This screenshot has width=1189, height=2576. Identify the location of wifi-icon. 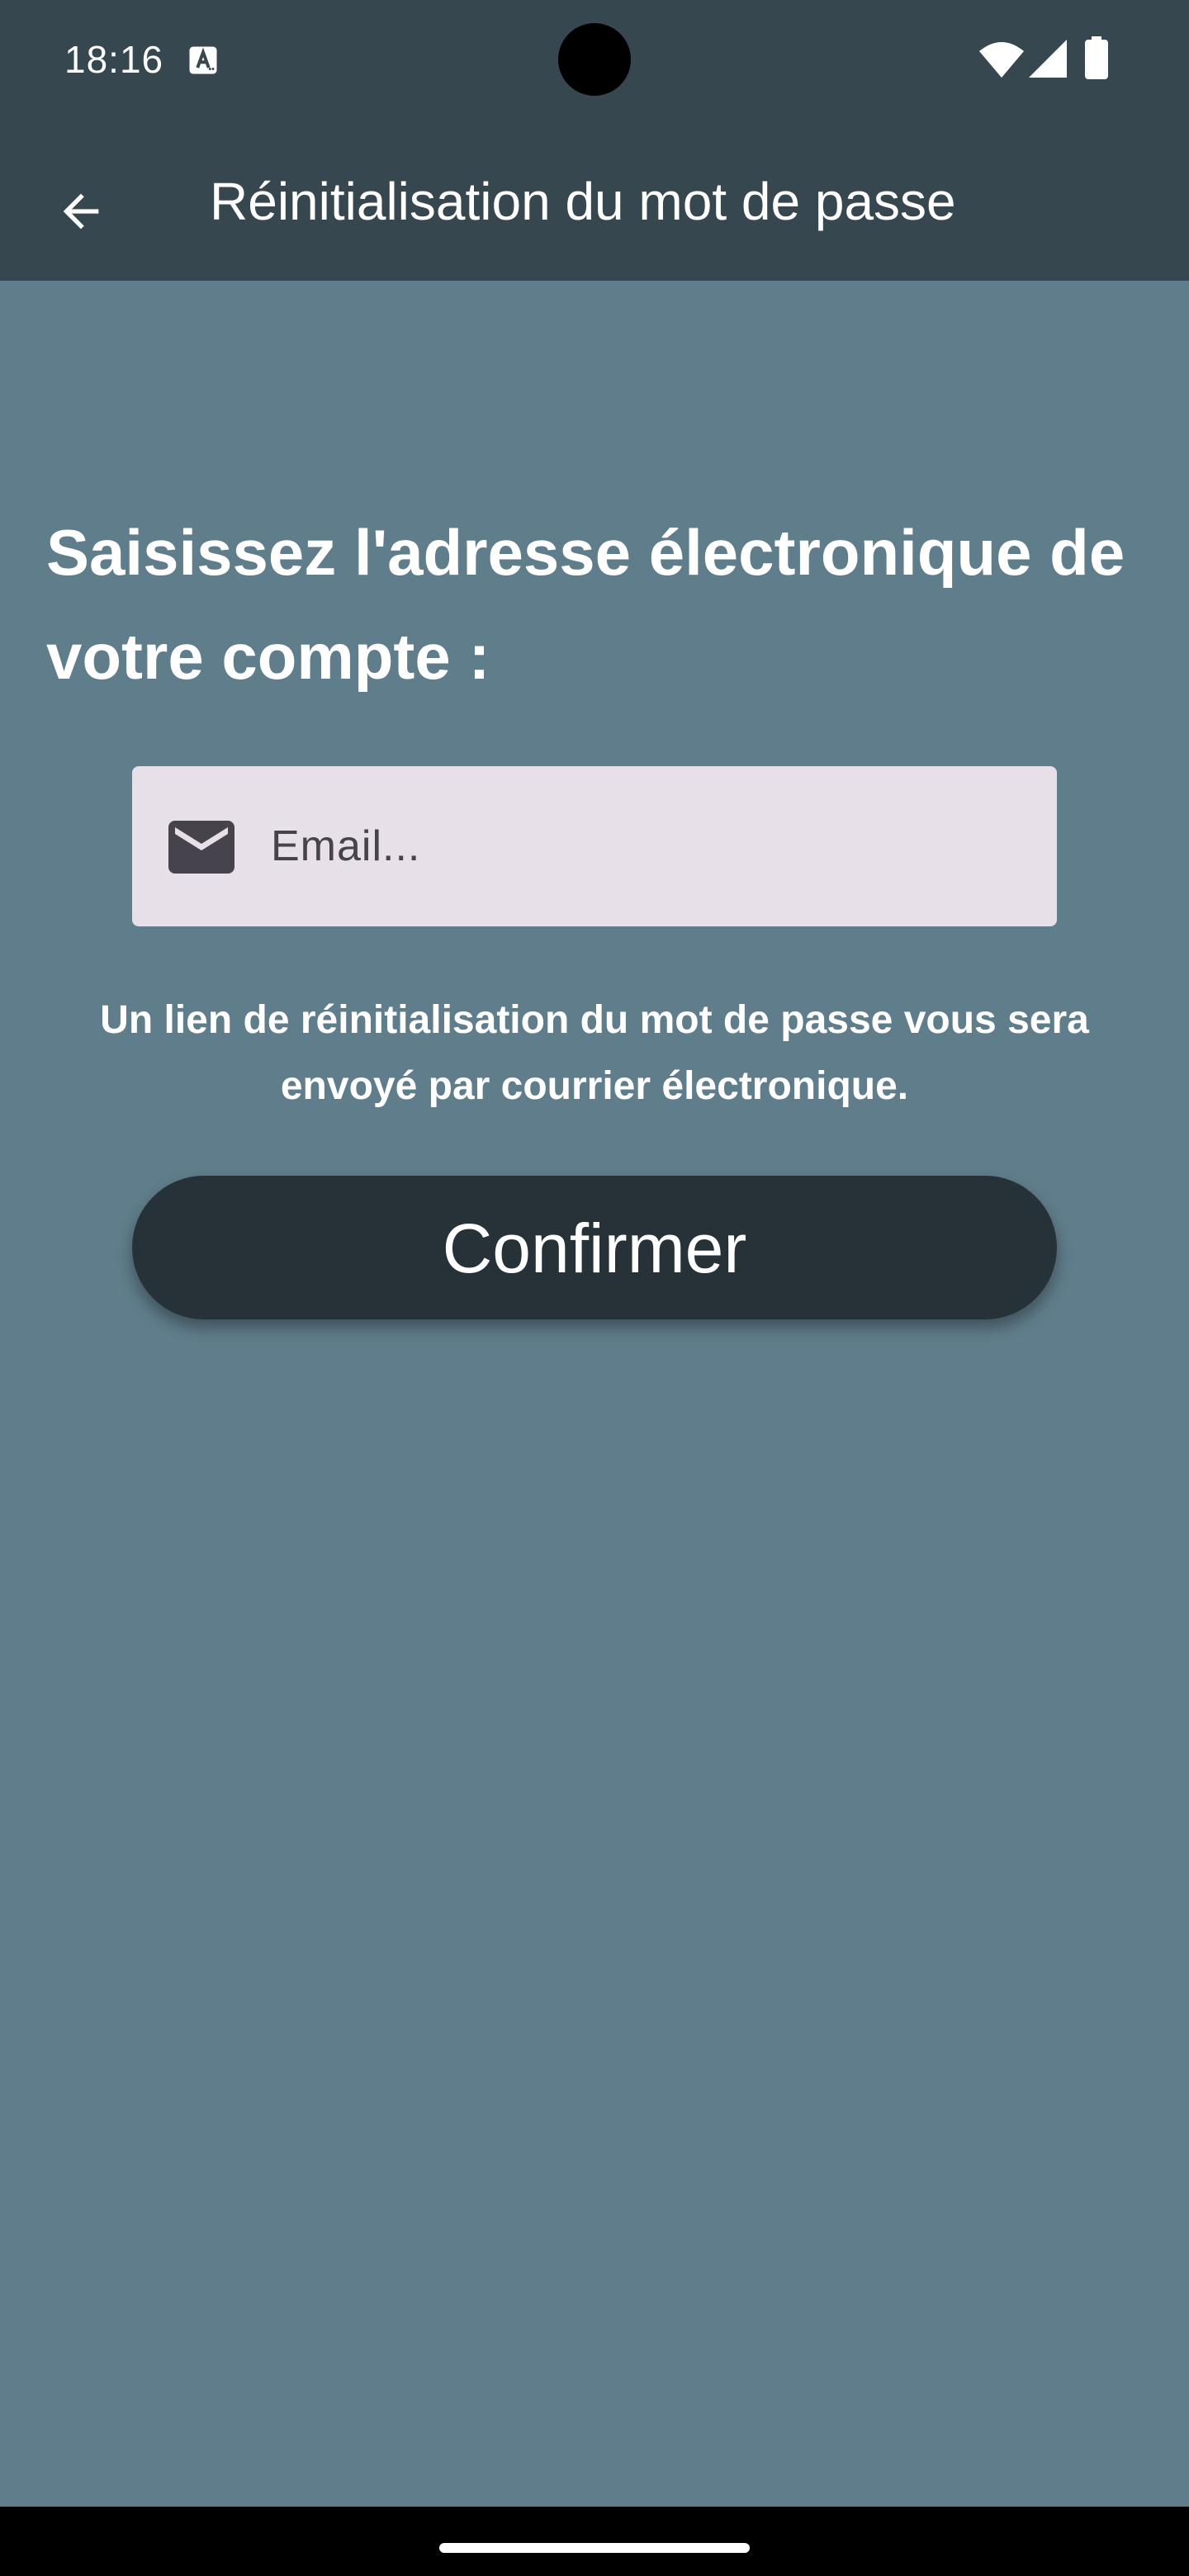
(1001, 60).